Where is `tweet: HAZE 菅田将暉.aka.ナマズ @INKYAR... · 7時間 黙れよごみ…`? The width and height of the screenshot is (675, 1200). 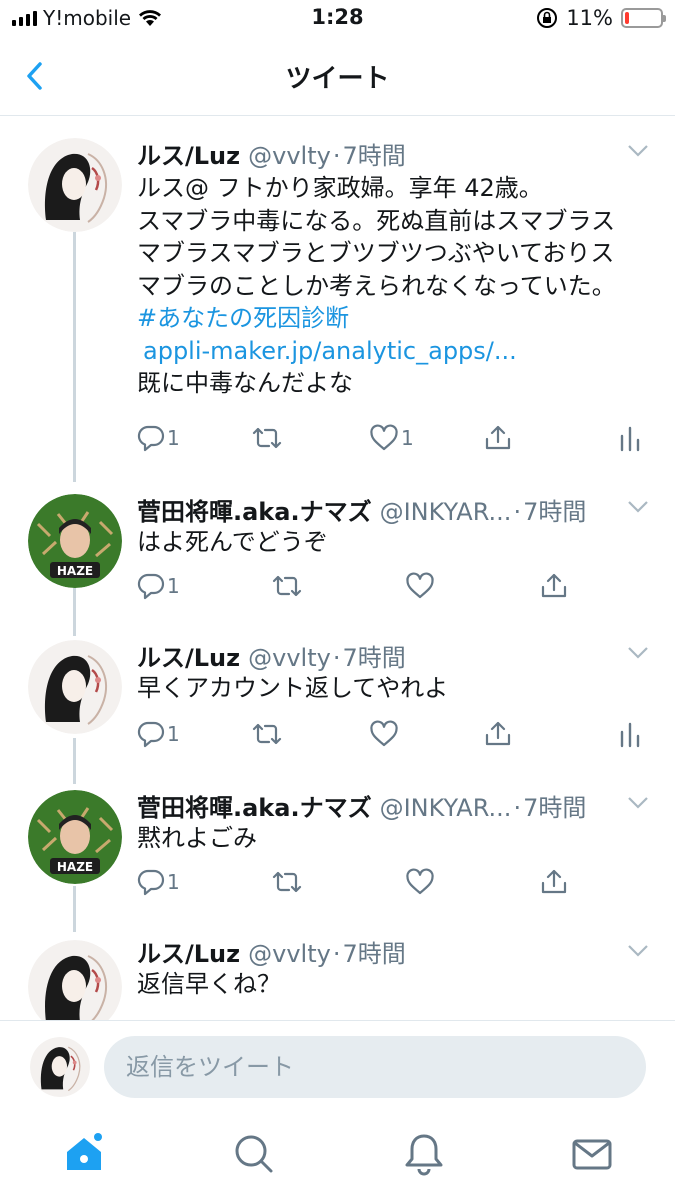 tweet: HAZE 菅田将暉.aka.ナマズ @INKYAR... · 7時間 黙れよごみ… is located at coordinates (337, 851).